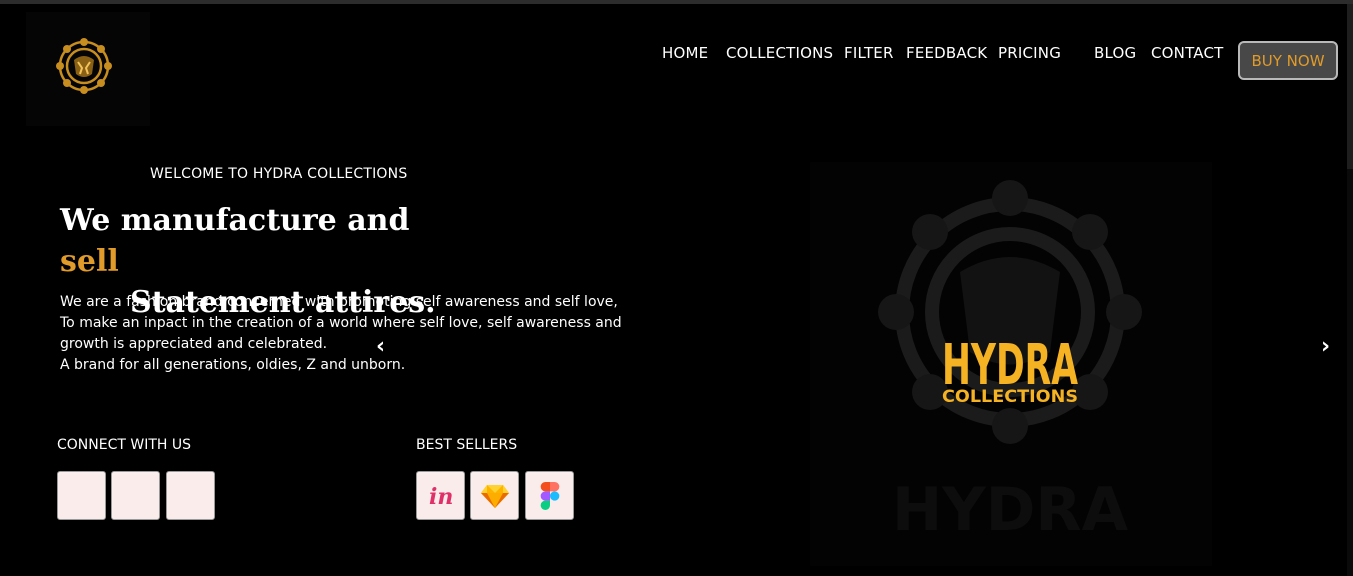 Image resolution: width=1353 pixels, height=576 pixels. What do you see at coordinates (676, 2) in the screenshot?
I see `window-top-border` at bounding box center [676, 2].